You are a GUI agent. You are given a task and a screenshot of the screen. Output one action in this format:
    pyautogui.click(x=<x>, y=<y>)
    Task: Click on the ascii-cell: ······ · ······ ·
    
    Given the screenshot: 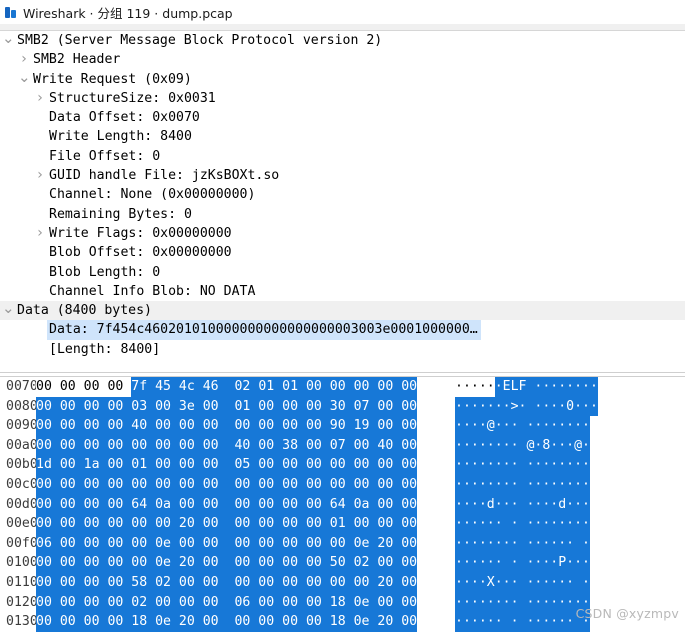 What is the action you would take?
    pyautogui.click(x=522, y=622)
    